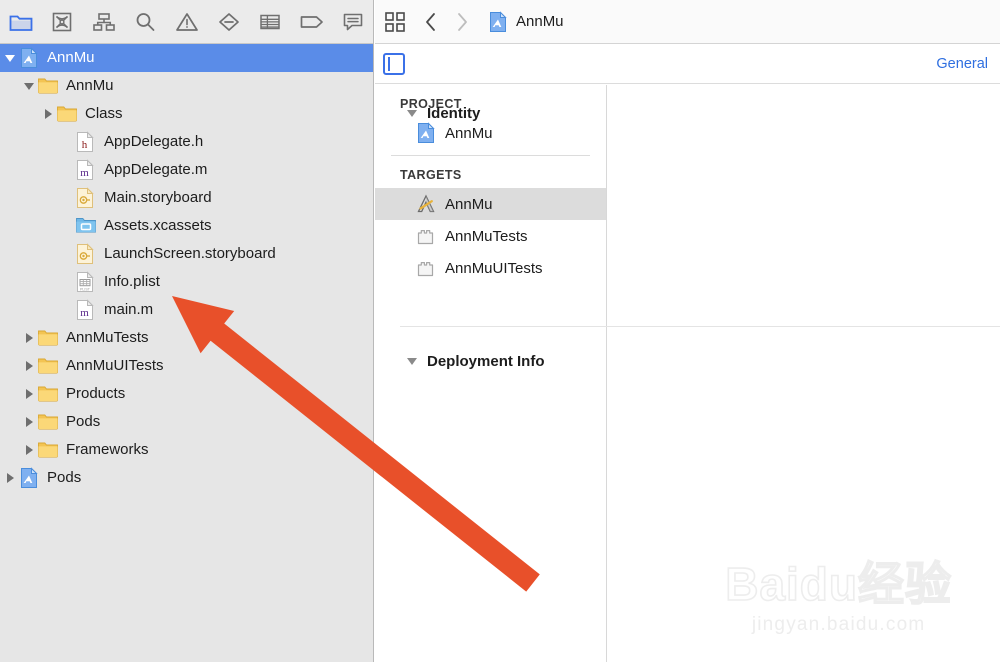 The image size is (1000, 662). I want to click on tree-row-label: main.m, so click(129, 309).